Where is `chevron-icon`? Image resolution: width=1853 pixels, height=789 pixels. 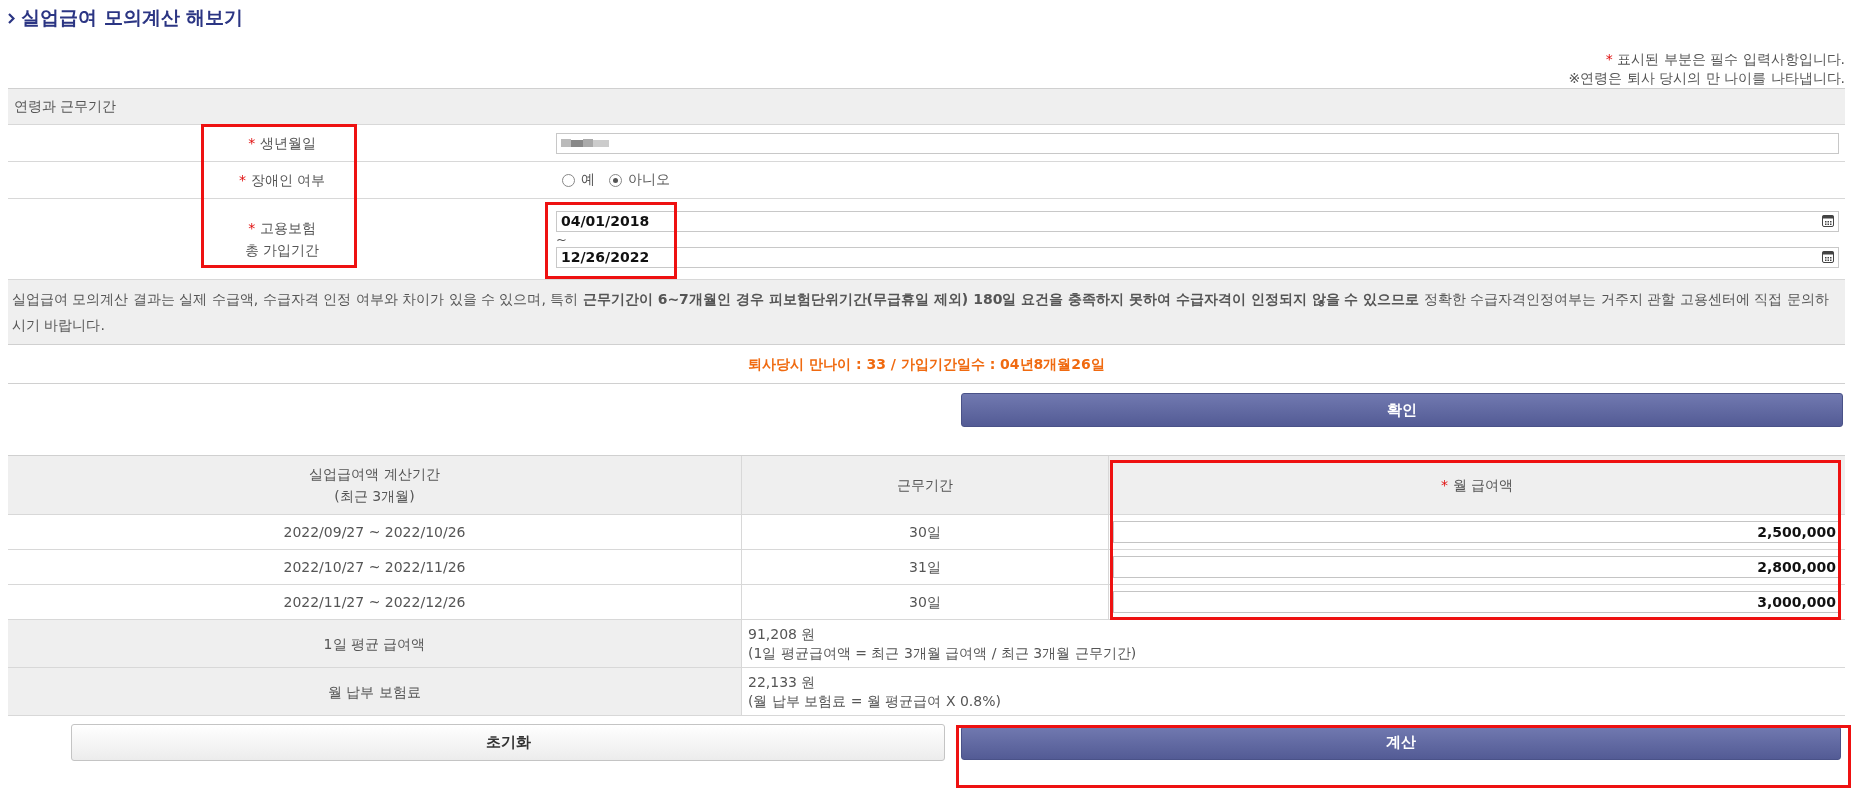 chevron-icon is located at coordinates (11, 18).